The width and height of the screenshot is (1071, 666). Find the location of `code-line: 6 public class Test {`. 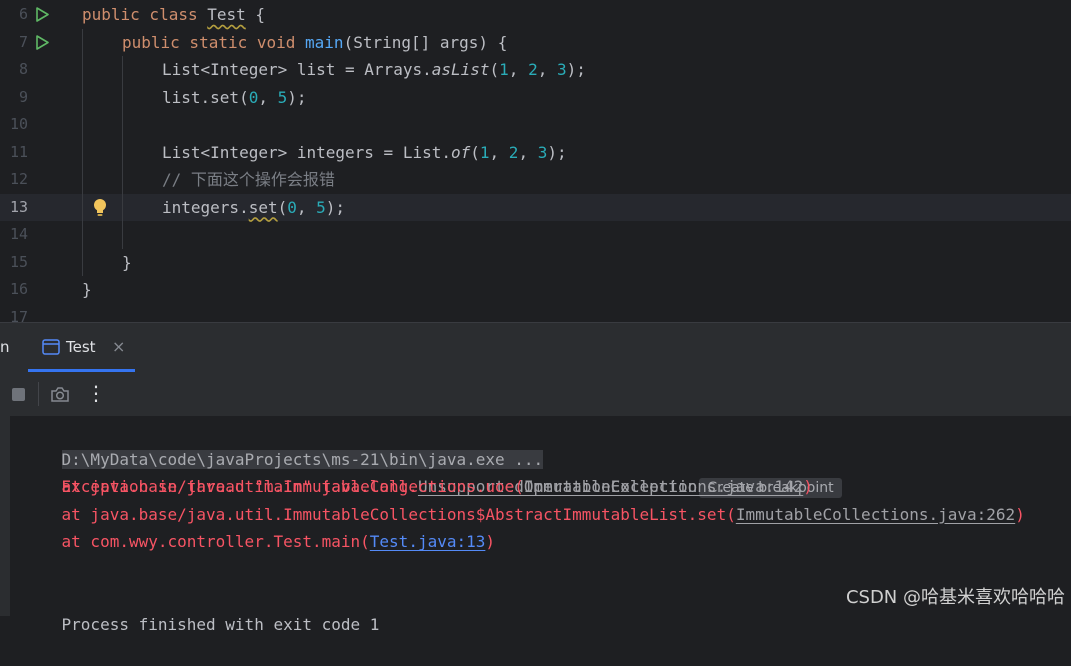

code-line: 6 public class Test { is located at coordinates (535, 15).